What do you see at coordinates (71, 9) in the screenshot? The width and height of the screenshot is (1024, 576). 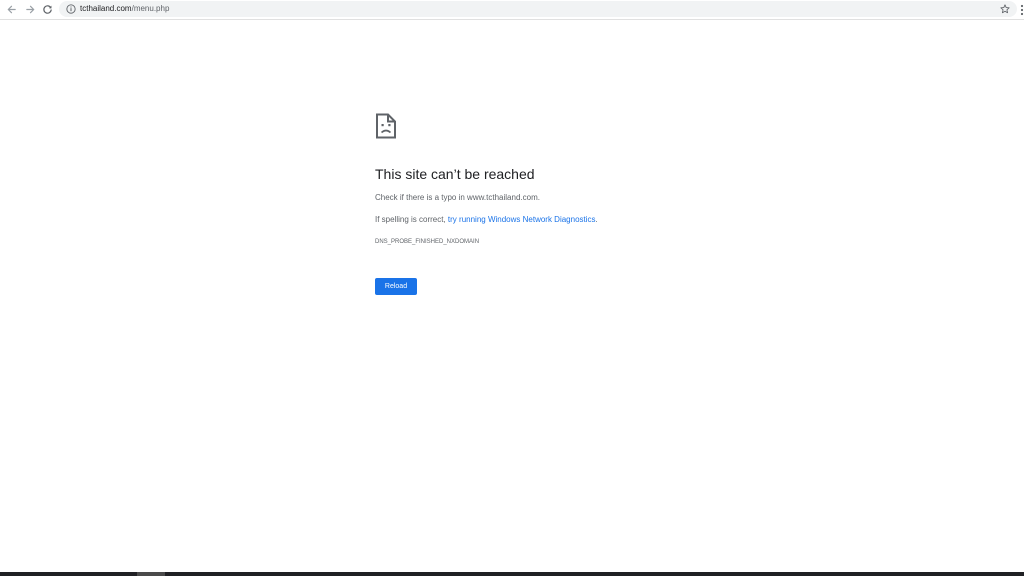 I see `info-icon` at bounding box center [71, 9].